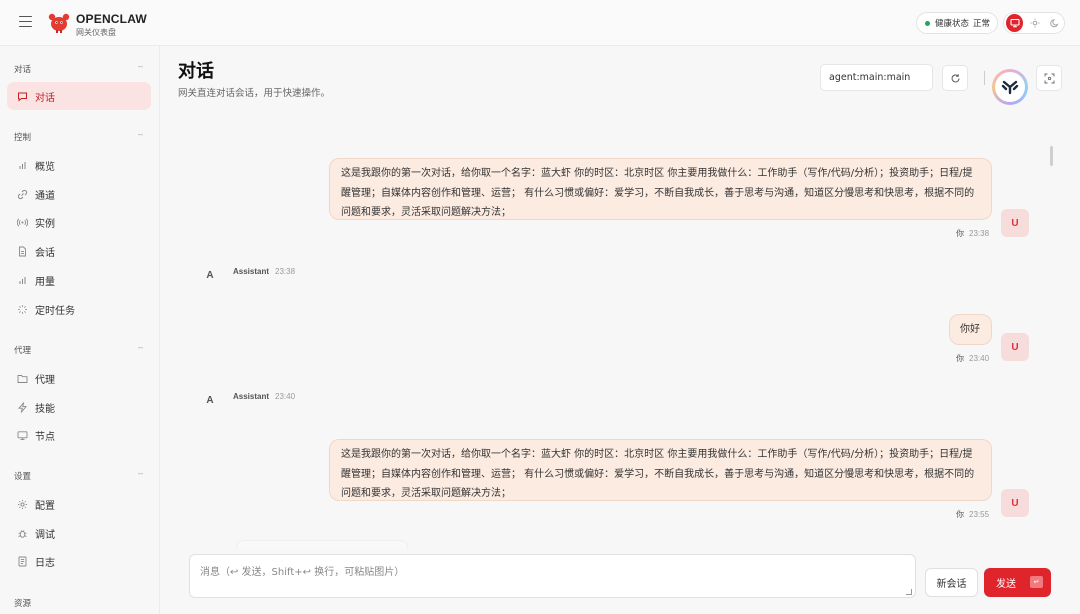 Image resolution: width=1080 pixels, height=614 pixels. What do you see at coordinates (876, 77) in the screenshot?
I see `session-selector: agent:main:main` at bounding box center [876, 77].